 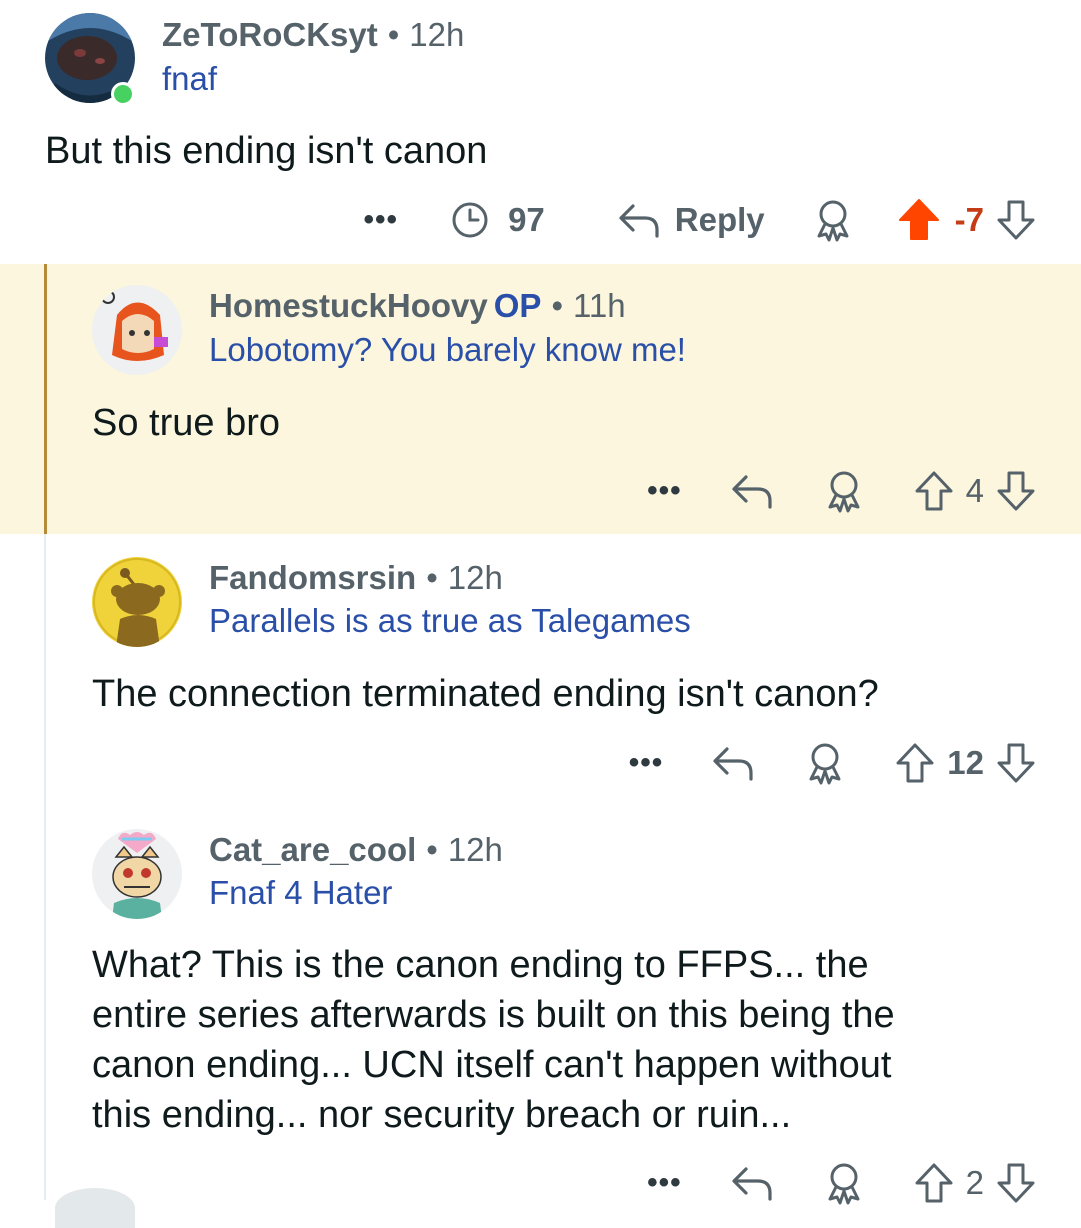 I want to click on user-flair: Lobotomy? You barely know me!, so click(x=447, y=349).